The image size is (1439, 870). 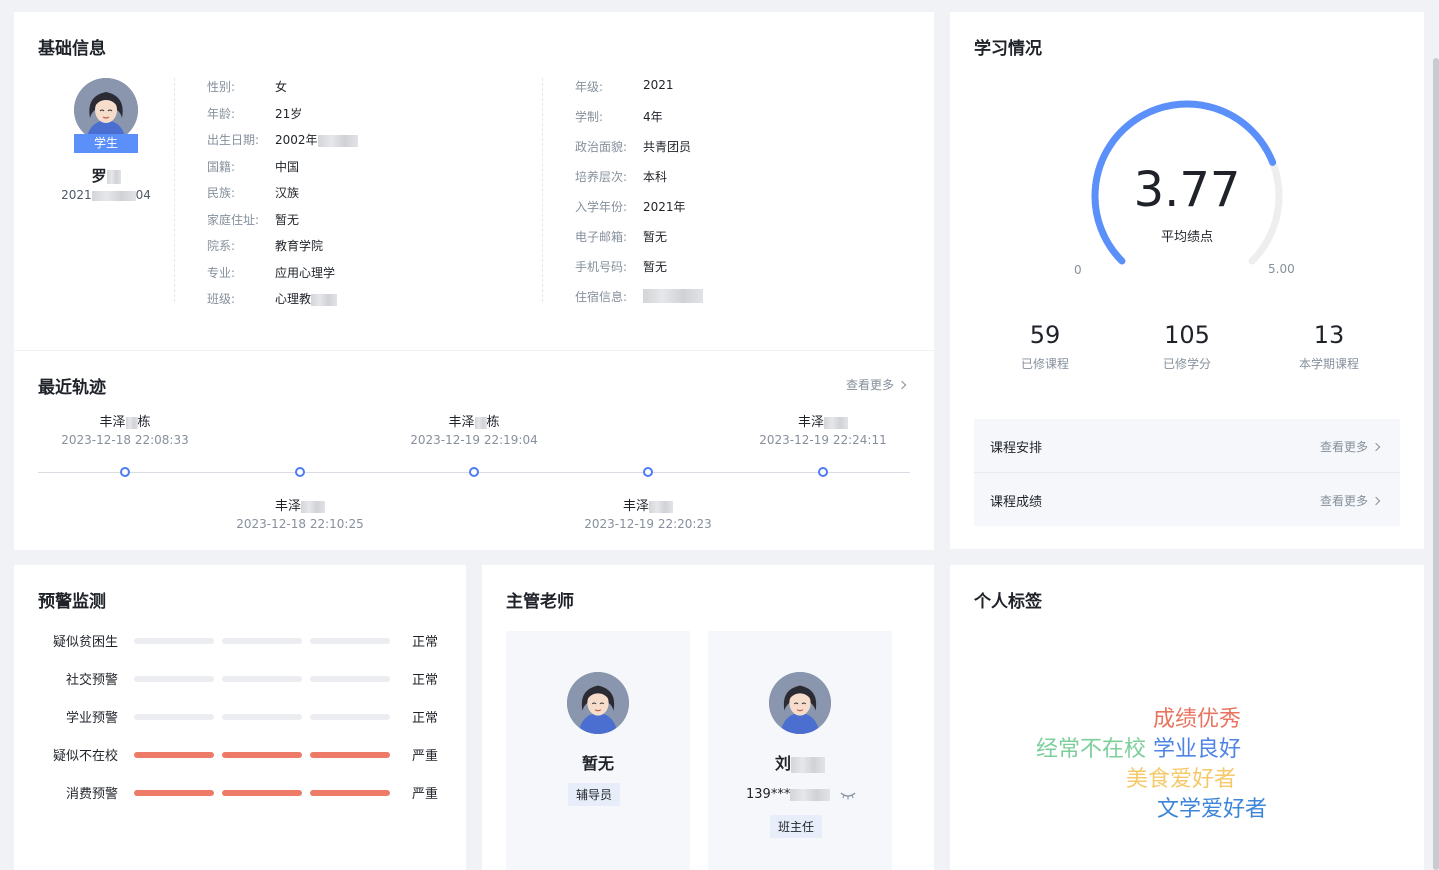 I want to click on student-id: 2021 04, so click(x=106, y=195).